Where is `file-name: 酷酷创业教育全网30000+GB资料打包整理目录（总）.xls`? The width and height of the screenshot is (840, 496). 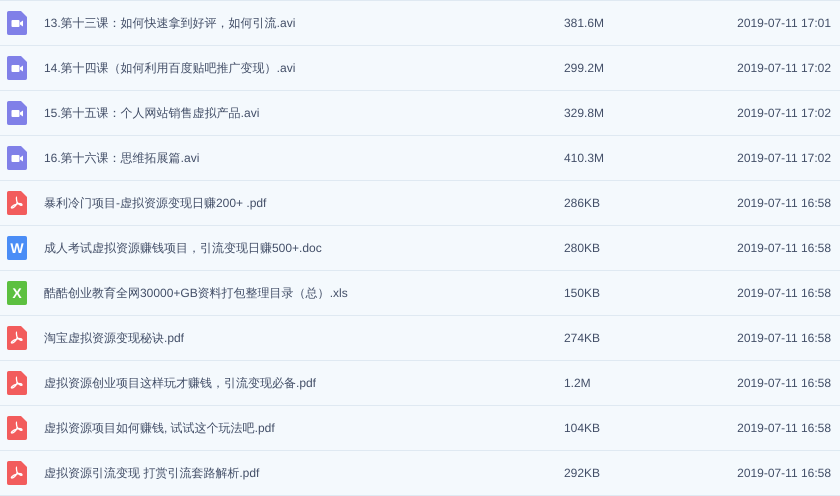
file-name: 酷酷创业教育全网30000+GB资料打包整理目录（总）.xls is located at coordinates (304, 293).